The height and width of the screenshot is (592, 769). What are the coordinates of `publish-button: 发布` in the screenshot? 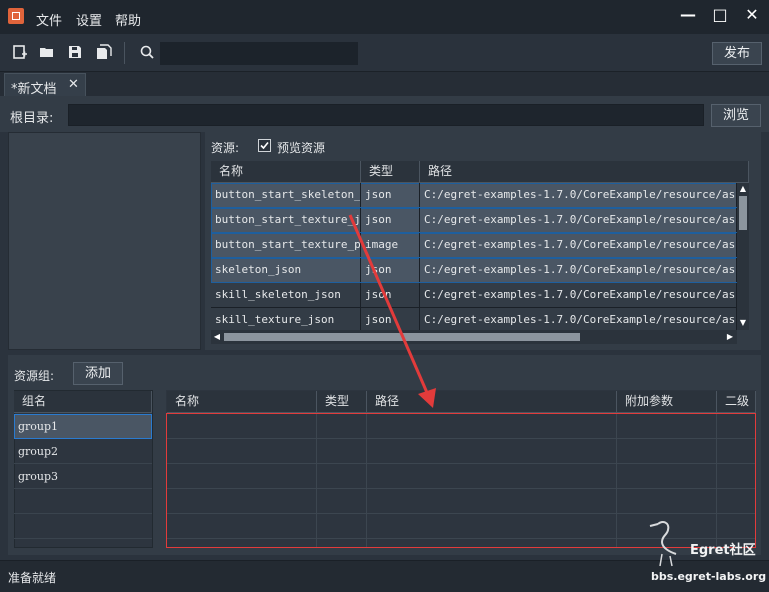 It's located at (737, 53).